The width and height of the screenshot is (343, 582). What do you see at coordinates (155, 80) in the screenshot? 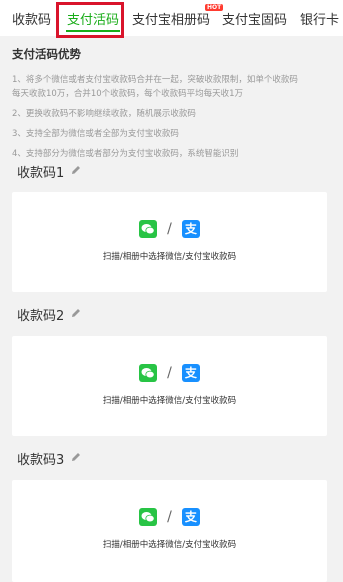
I see `advantage-item: 1、将多个微信或者支付宝收款码合并在一起，突破收款限制，如单个收款码` at bounding box center [155, 80].